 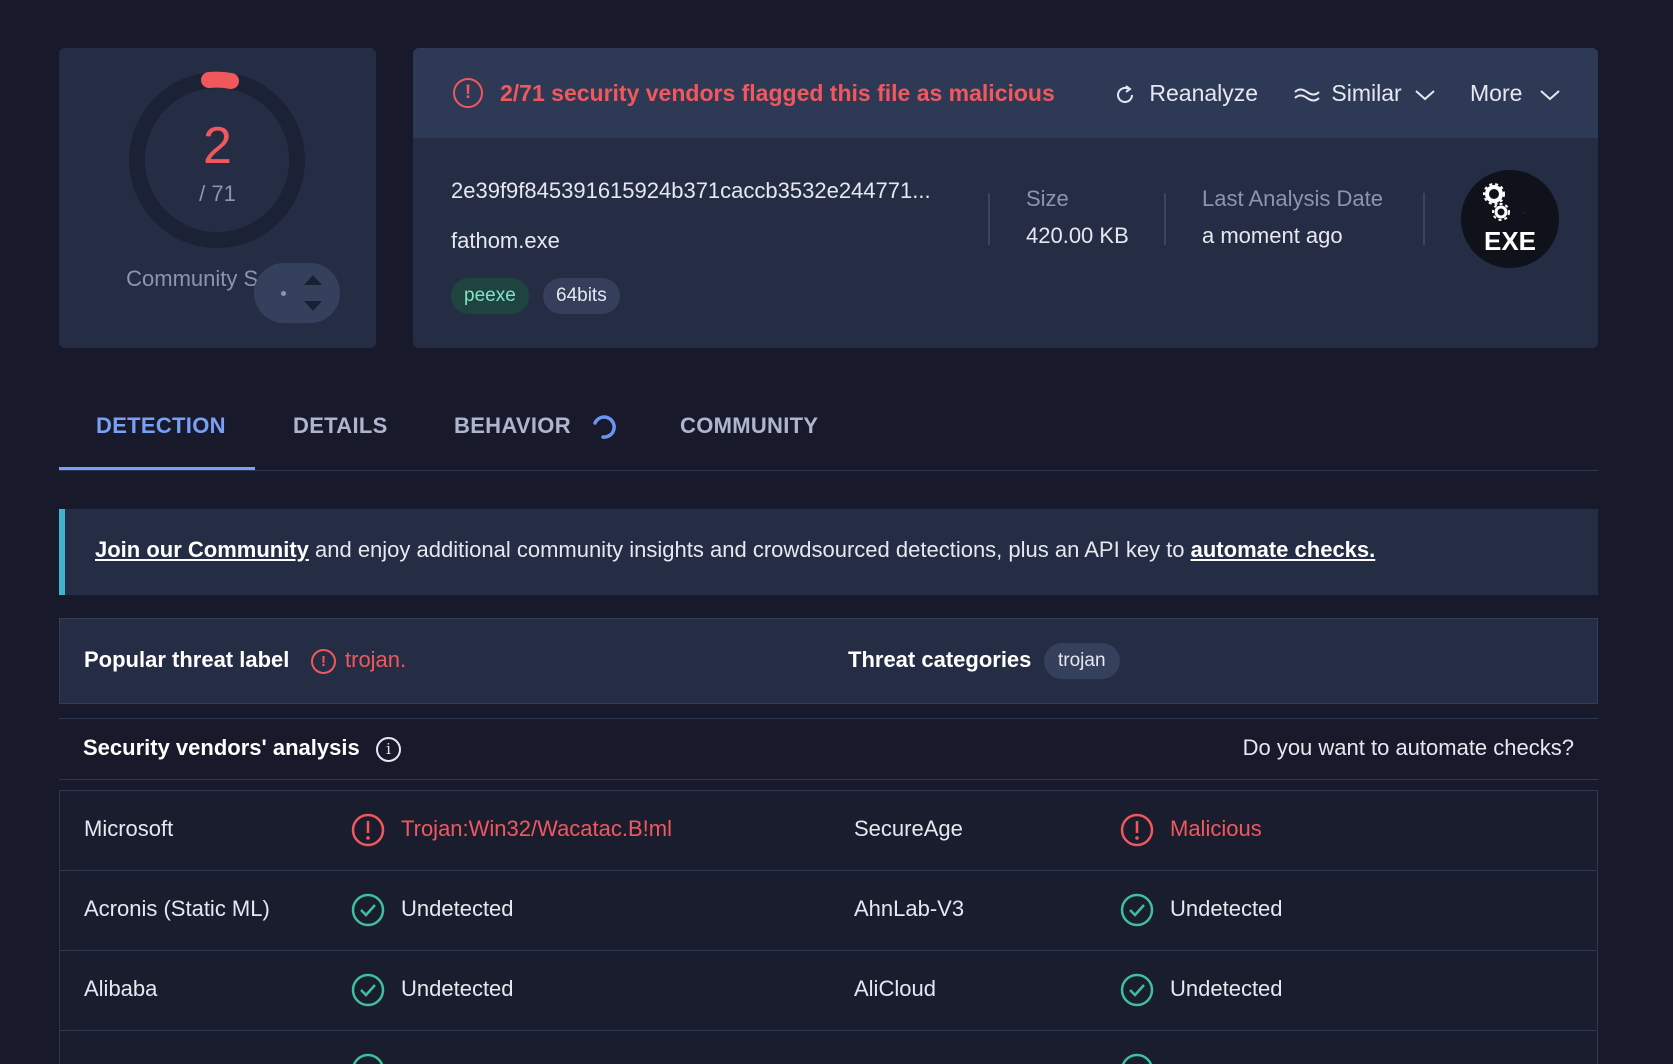 I want to click on automate-checks-prompt: Do you want to automate checks?, so click(x=1408, y=748).